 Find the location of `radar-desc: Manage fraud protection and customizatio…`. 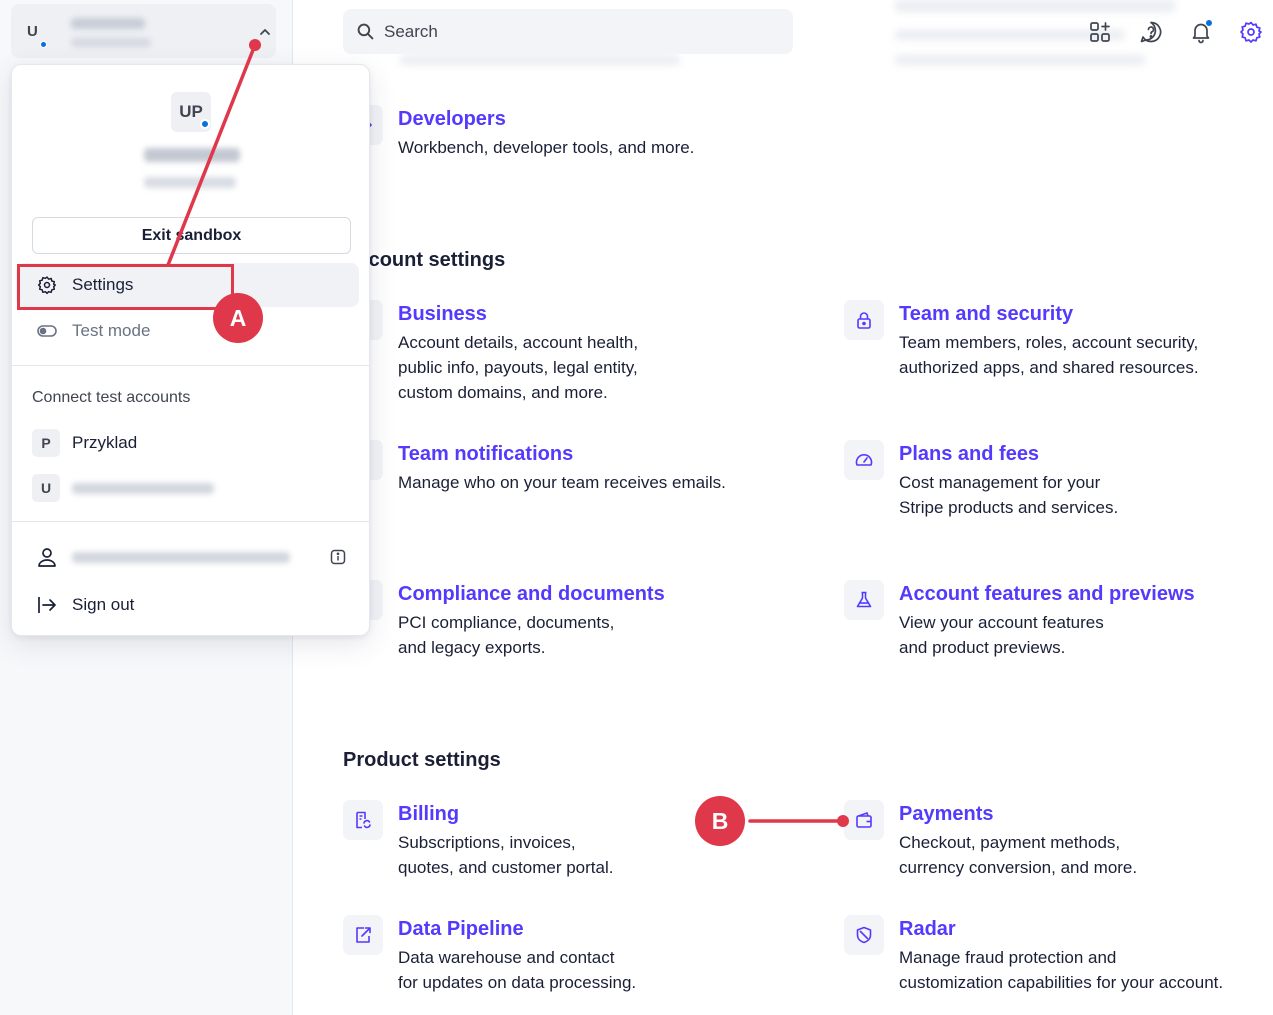

radar-desc: Manage fraud protection and customizatio… is located at coordinates (1061, 970).